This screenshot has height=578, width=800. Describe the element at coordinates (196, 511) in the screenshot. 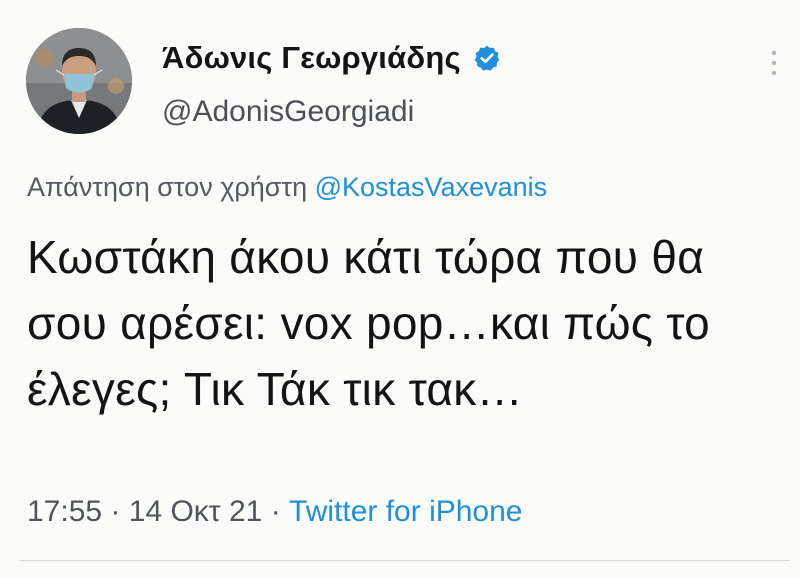

I see `tweet-date: 14 Οκτ 21` at that location.